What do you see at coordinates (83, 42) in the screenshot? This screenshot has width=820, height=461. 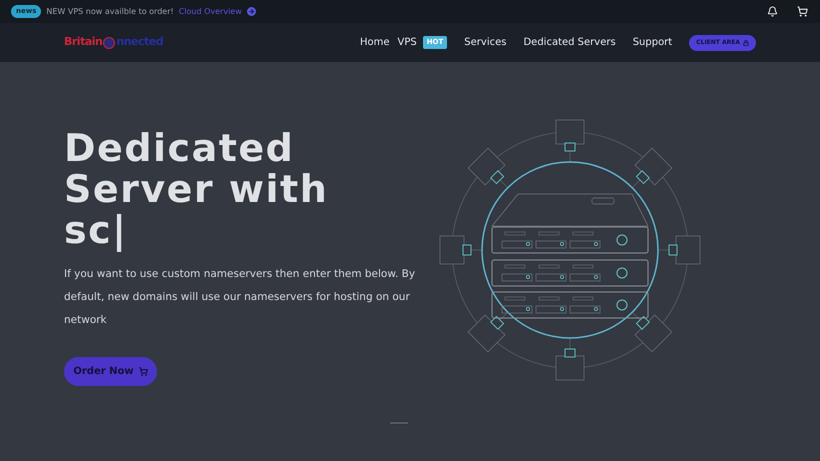 I see `logo-text: Britain` at bounding box center [83, 42].